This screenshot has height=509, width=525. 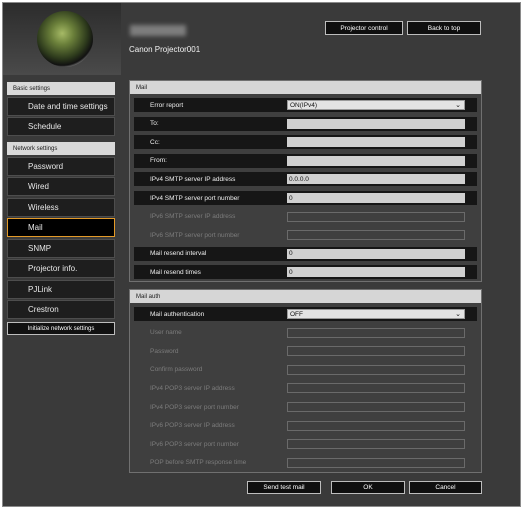 I want to click on field-label: Error report, so click(x=167, y=105).